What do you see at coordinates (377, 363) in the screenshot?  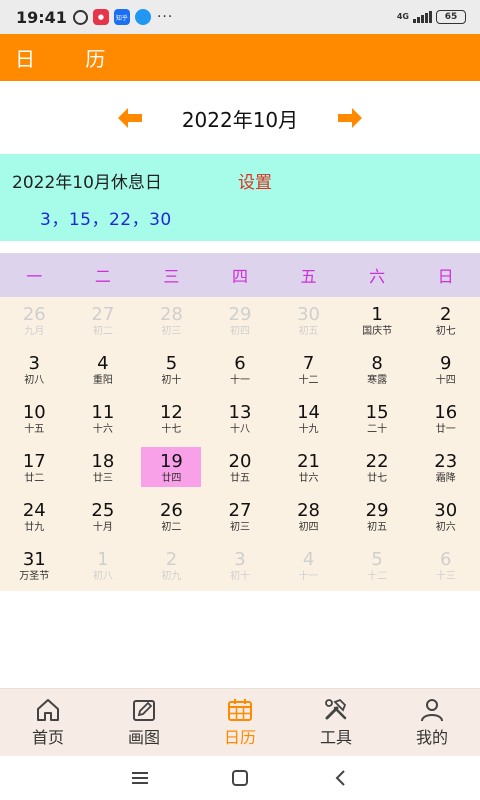 I see `day-number: 8` at bounding box center [377, 363].